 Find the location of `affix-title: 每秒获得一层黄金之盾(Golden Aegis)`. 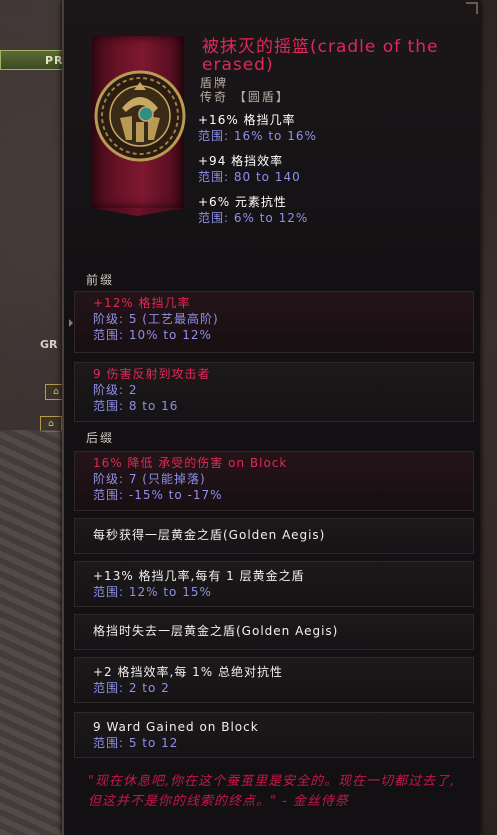

affix-title: 每秒获得一层黄金之盾(Golden Aegis) is located at coordinates (209, 535).